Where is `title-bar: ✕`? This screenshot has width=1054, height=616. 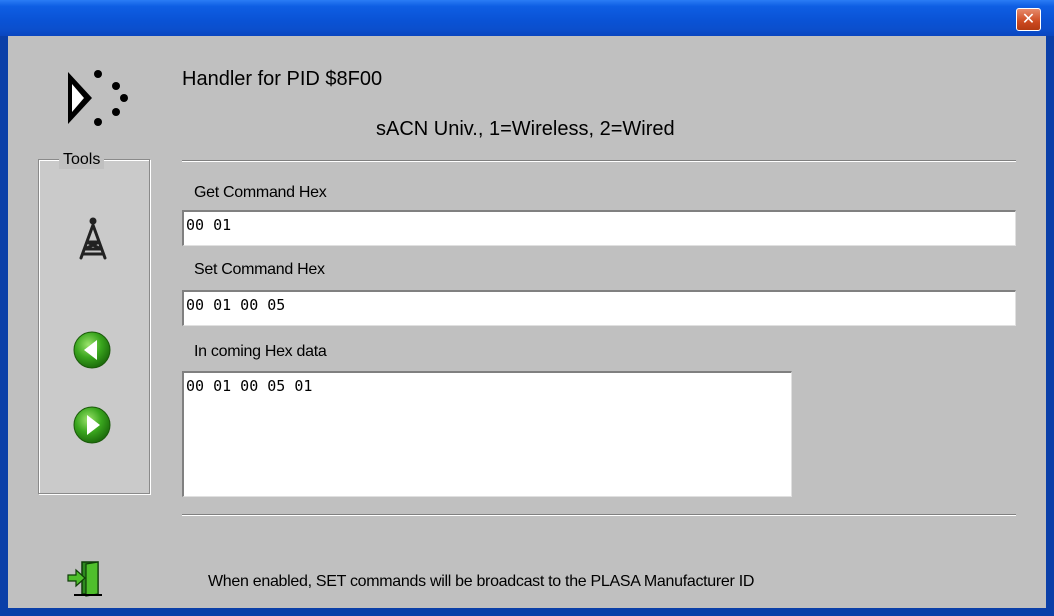 title-bar: ✕ is located at coordinates (527, 18).